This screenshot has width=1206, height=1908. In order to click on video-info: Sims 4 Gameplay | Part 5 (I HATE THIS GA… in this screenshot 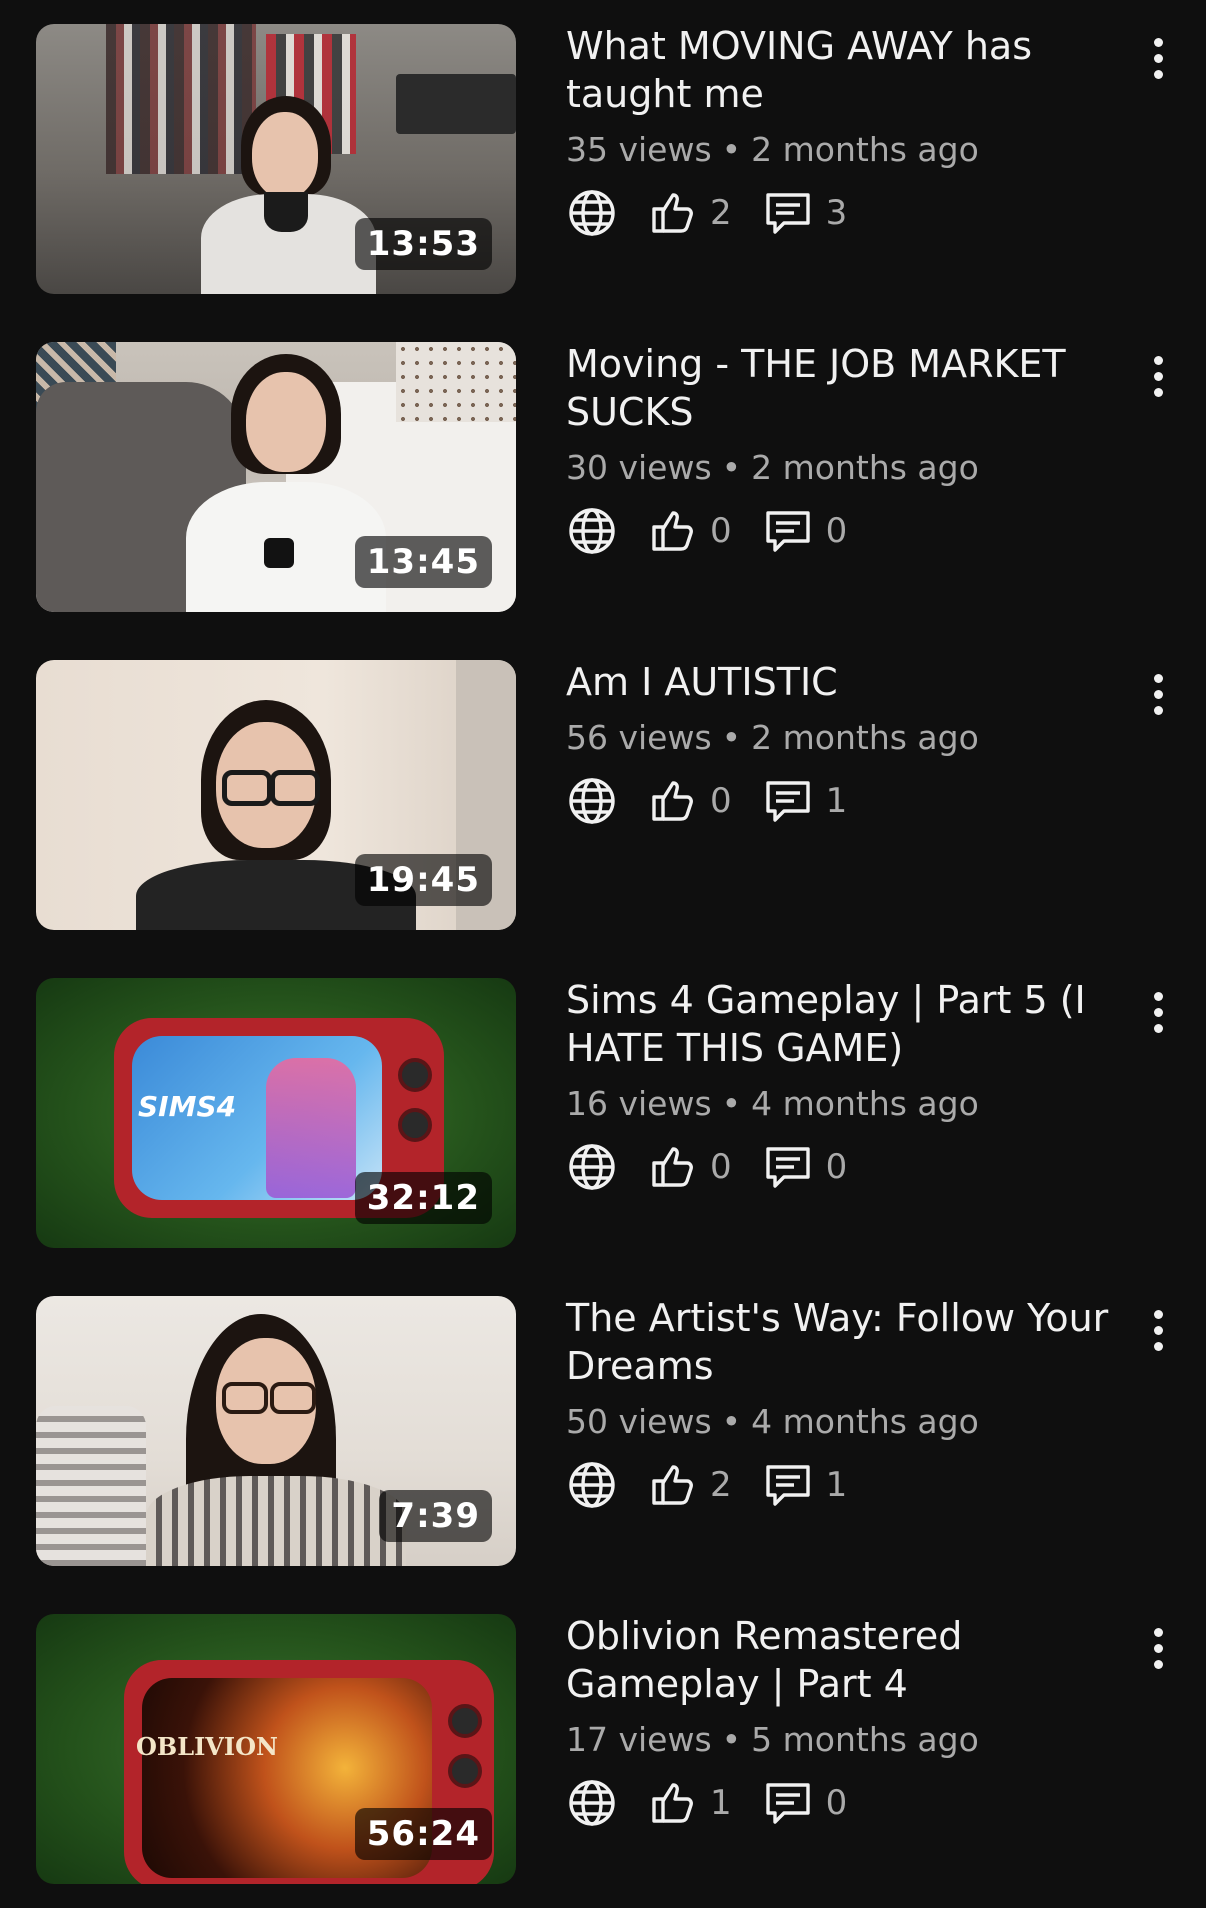, I will do `click(851, 1086)`.